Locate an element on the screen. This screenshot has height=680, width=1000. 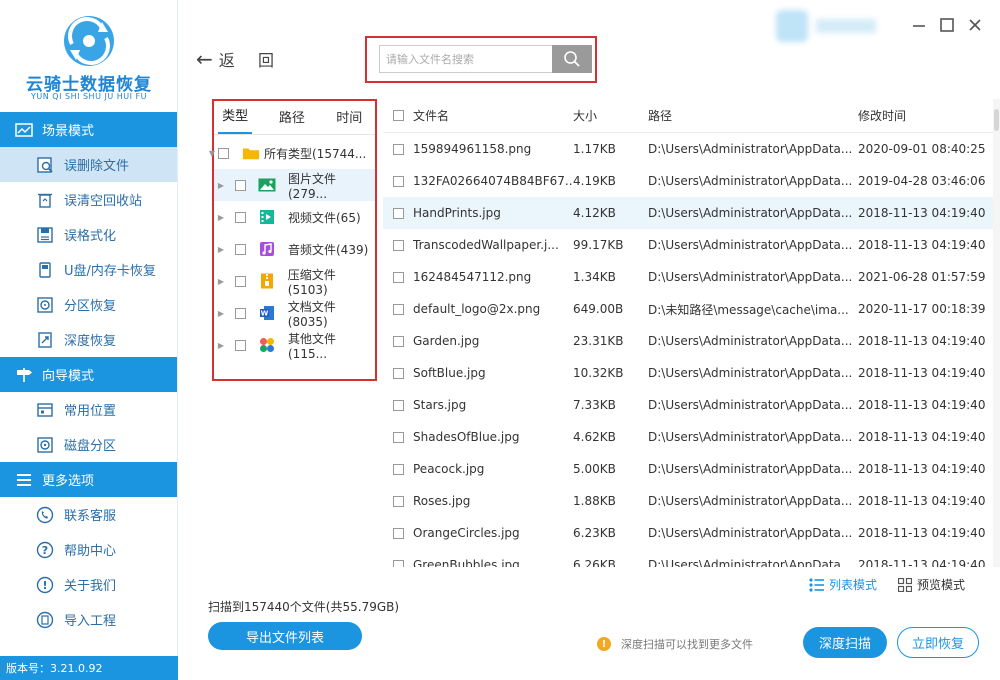
recover-now-button: 立即恢复 is located at coordinates (938, 642).